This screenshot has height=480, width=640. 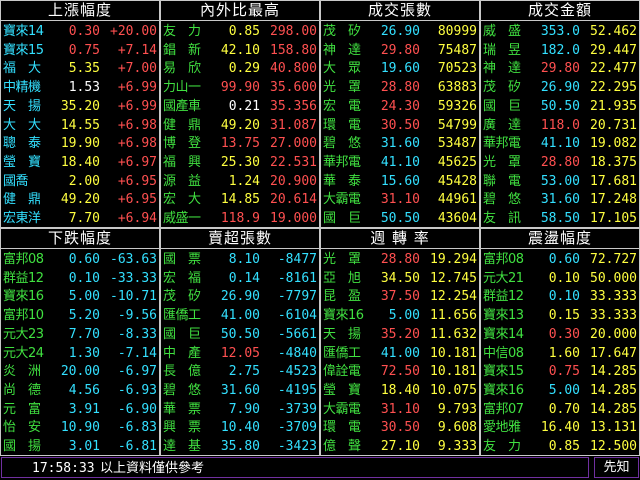 What do you see at coordinates (560, 428) in the screenshot?
I see `stock-row: 愛地雅 16.40 13.131` at bounding box center [560, 428].